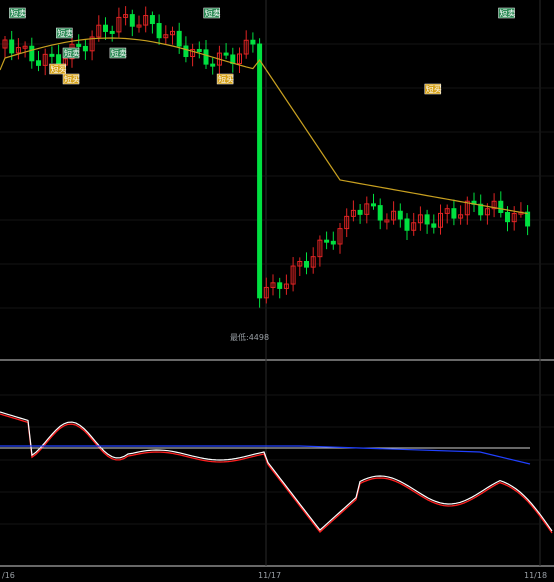  What do you see at coordinates (249, 337) in the screenshot?
I see `low-price-annotation: 最低:4498` at bounding box center [249, 337].